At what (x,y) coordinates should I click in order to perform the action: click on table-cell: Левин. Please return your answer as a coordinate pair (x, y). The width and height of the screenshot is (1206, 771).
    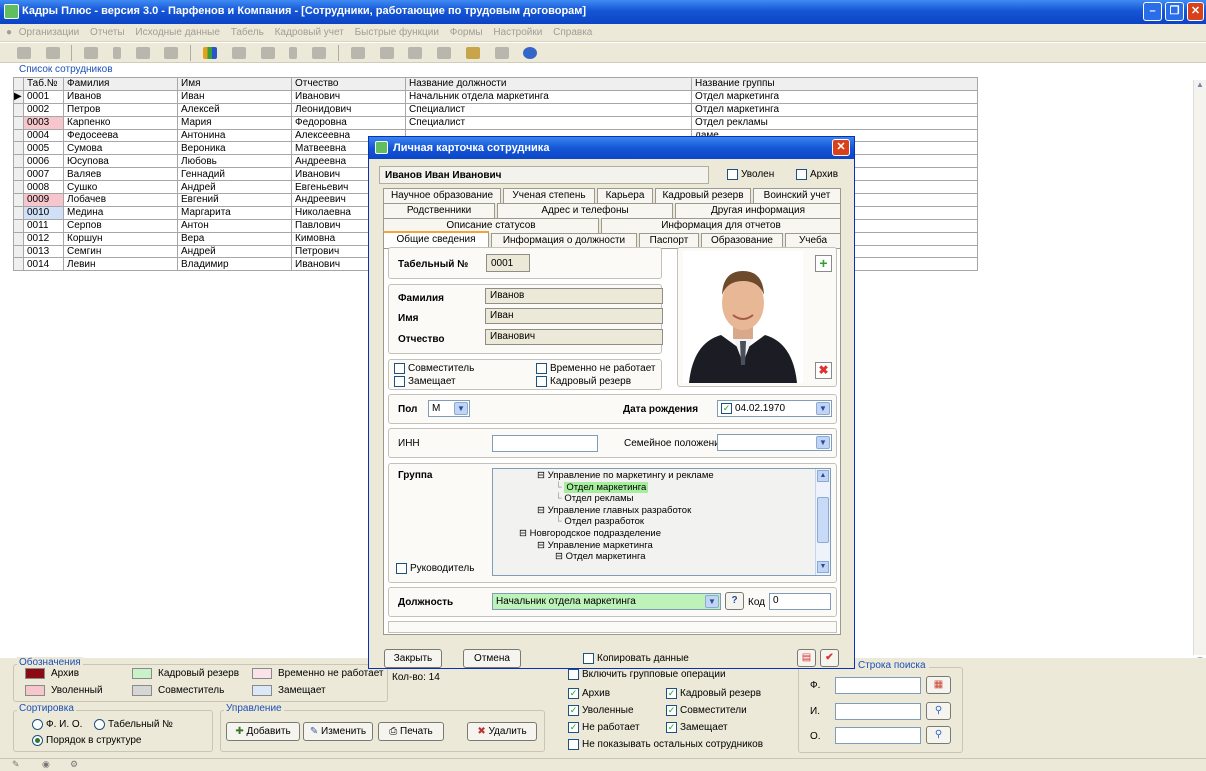
    Looking at the image, I should click on (120, 264).